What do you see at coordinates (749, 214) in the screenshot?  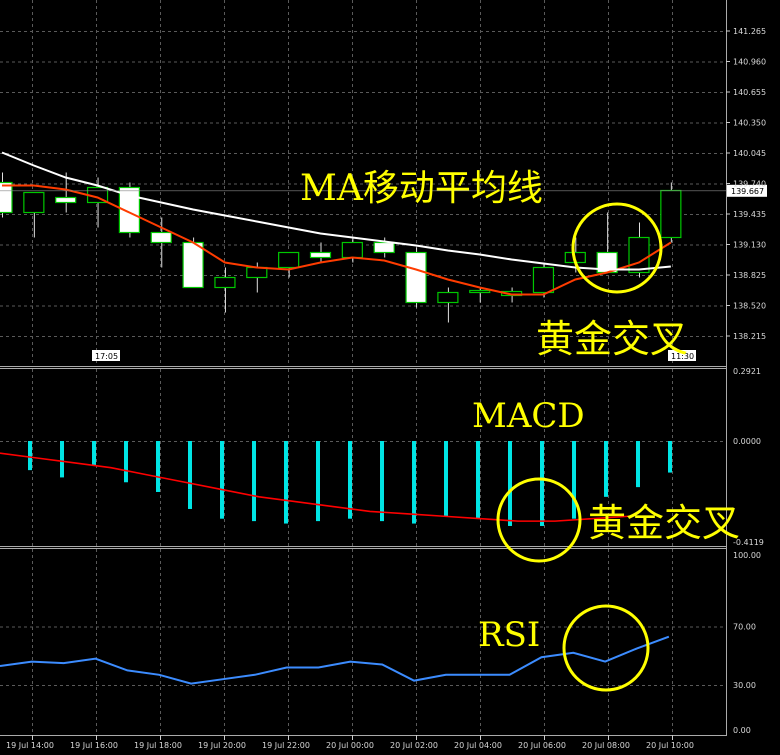 I see `y-tick-label: 139.435` at bounding box center [749, 214].